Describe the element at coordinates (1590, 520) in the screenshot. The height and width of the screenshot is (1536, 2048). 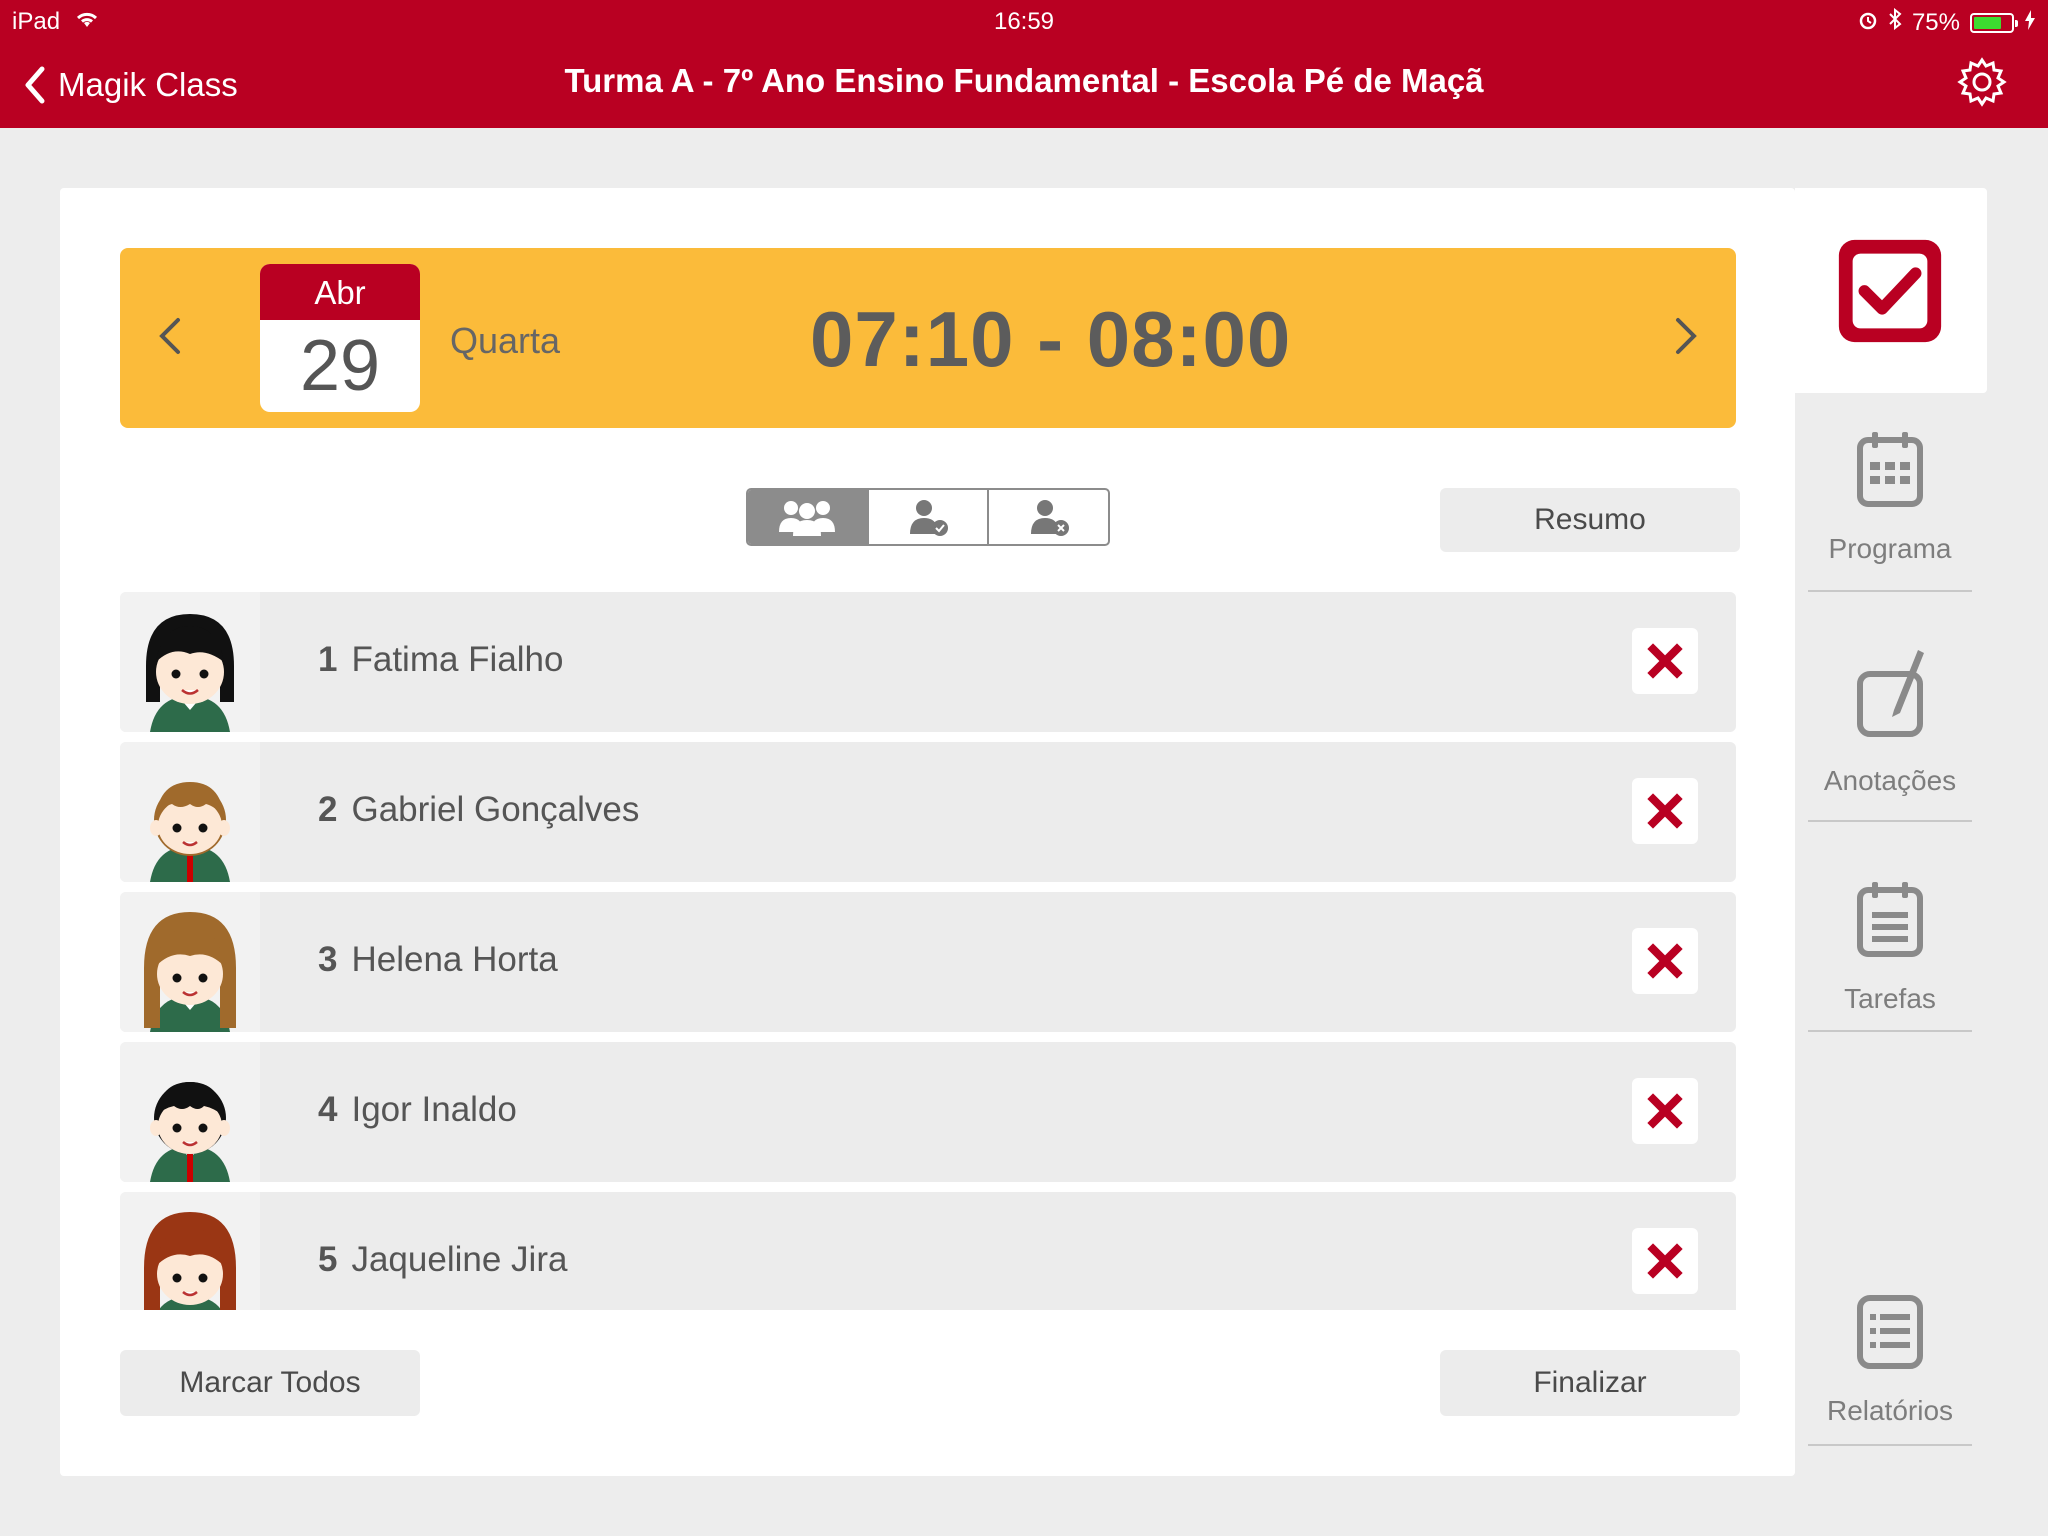
I see `summary-button: Resumo` at that location.